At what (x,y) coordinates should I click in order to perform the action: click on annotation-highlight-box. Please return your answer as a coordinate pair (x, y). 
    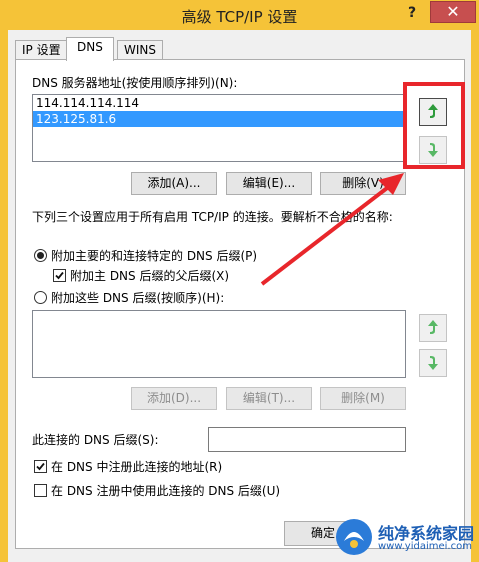
    Looking at the image, I should click on (434, 125).